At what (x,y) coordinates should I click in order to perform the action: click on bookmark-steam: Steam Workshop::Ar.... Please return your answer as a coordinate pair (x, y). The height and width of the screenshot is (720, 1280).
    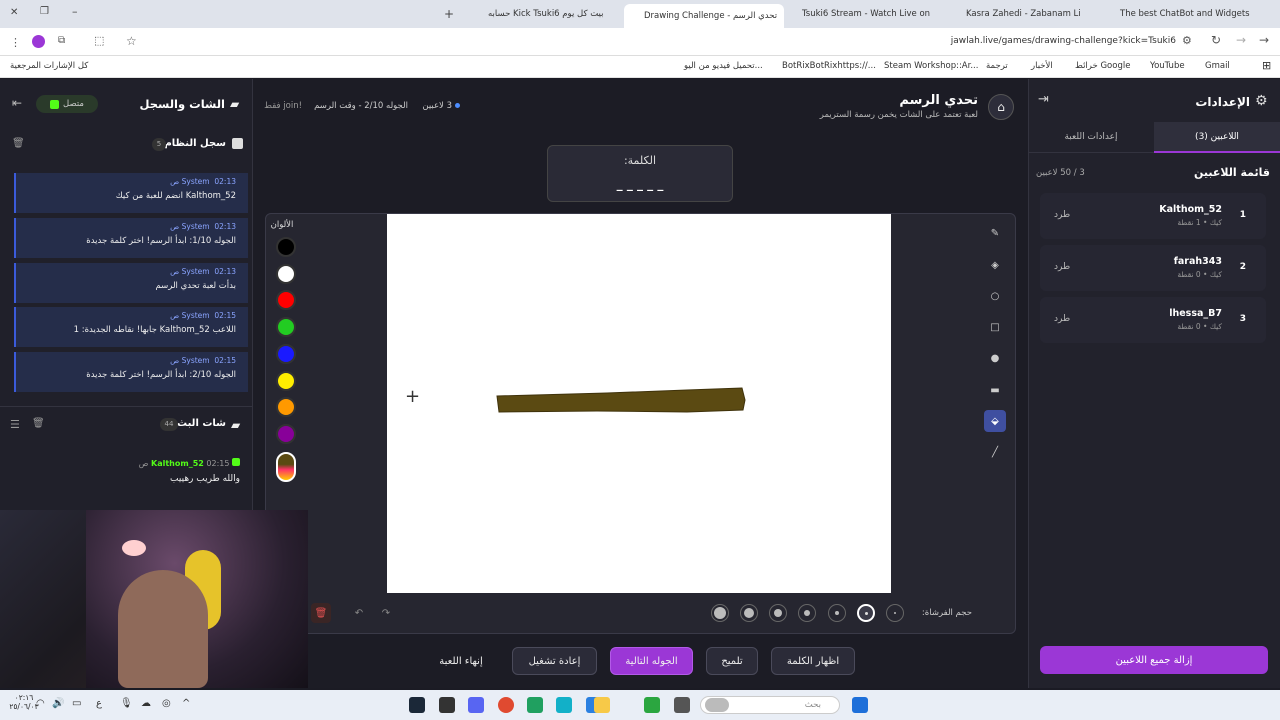
    Looking at the image, I should click on (931, 66).